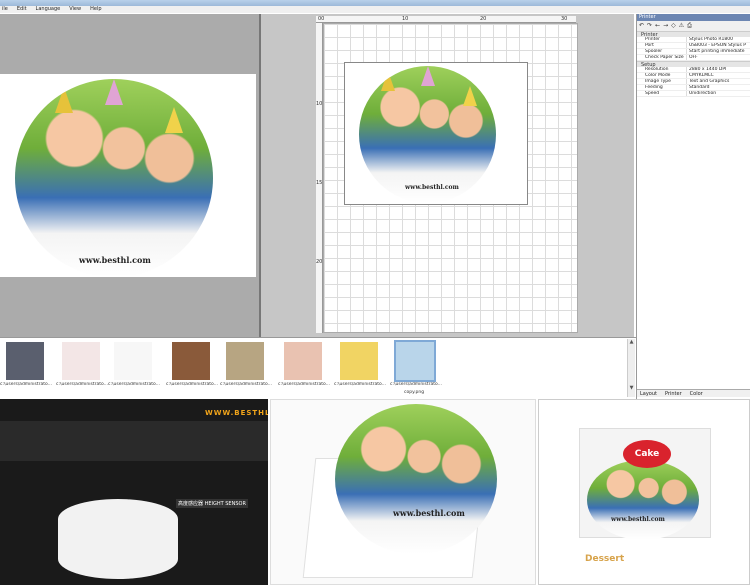 Image resolution: width=750 pixels, height=585 pixels. What do you see at coordinates (662, 87) in the screenshot?
I see `property-key: Feeding` at bounding box center [662, 87].